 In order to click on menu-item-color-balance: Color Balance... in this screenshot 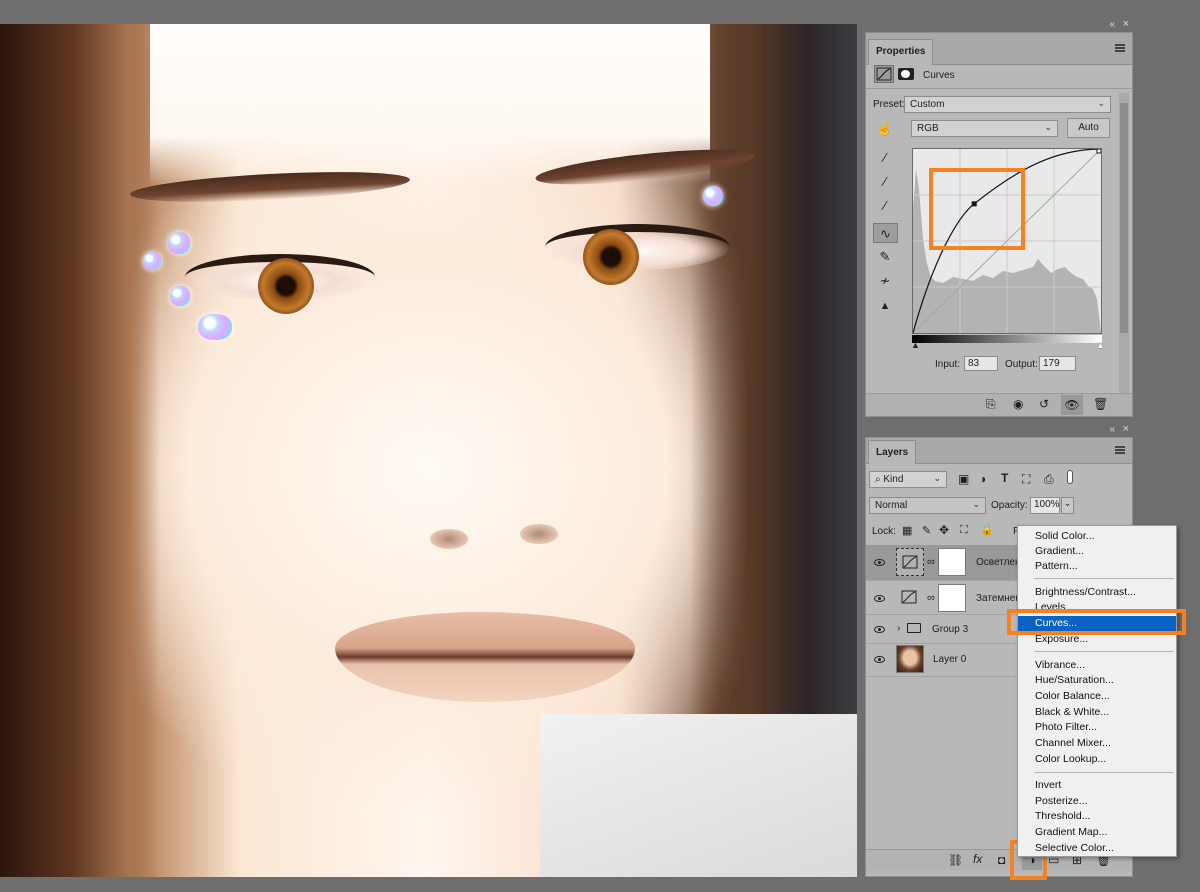, I will do `click(1097, 696)`.